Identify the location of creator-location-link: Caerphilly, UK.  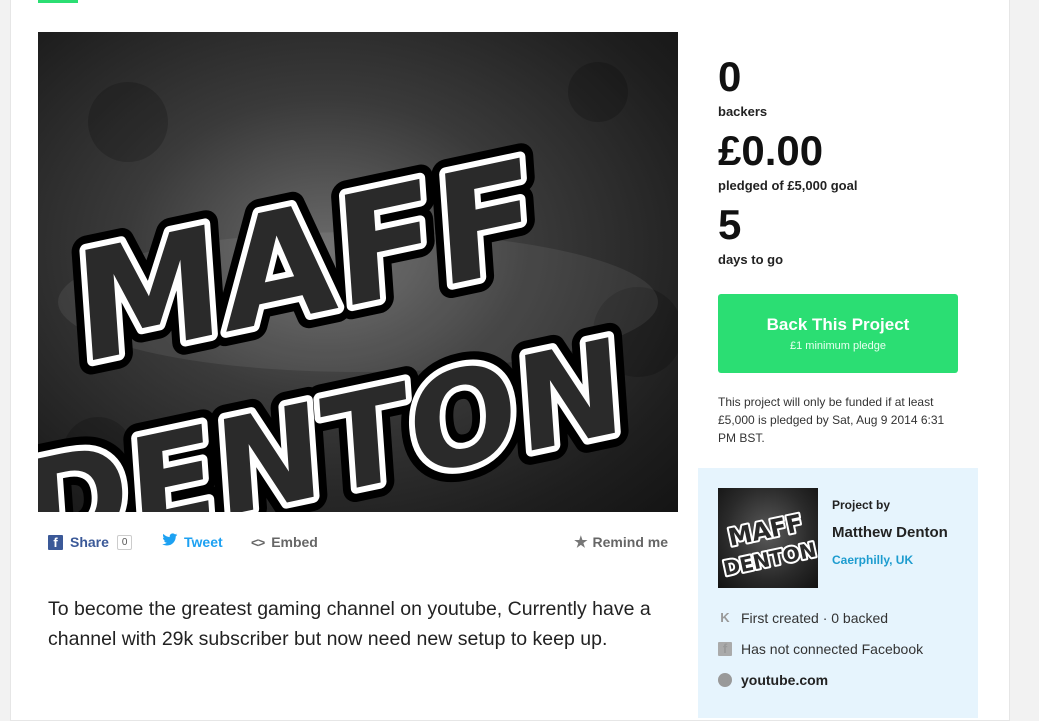
(872, 560).